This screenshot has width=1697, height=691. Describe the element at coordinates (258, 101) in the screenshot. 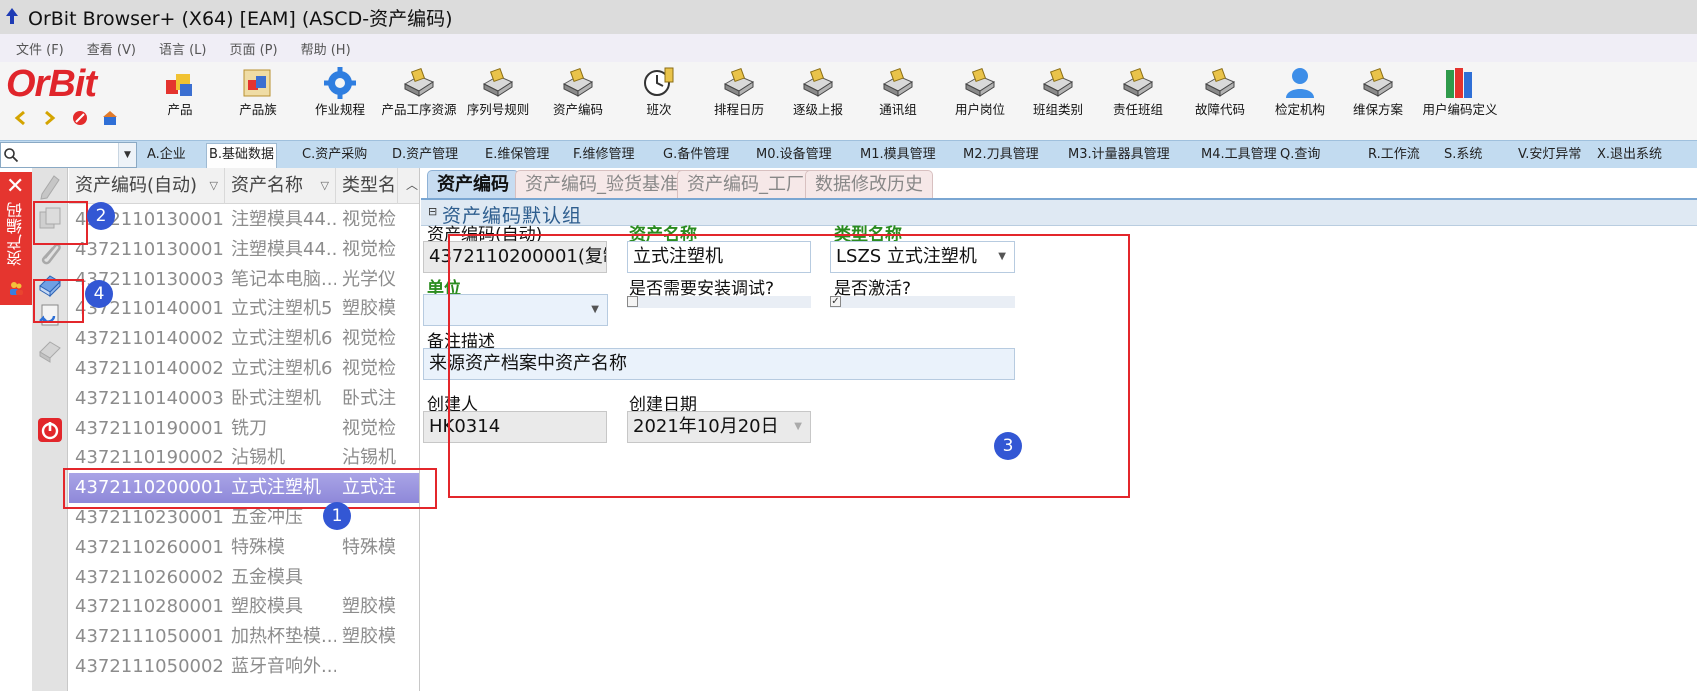

I see `toolbar-button: 产品族` at that location.